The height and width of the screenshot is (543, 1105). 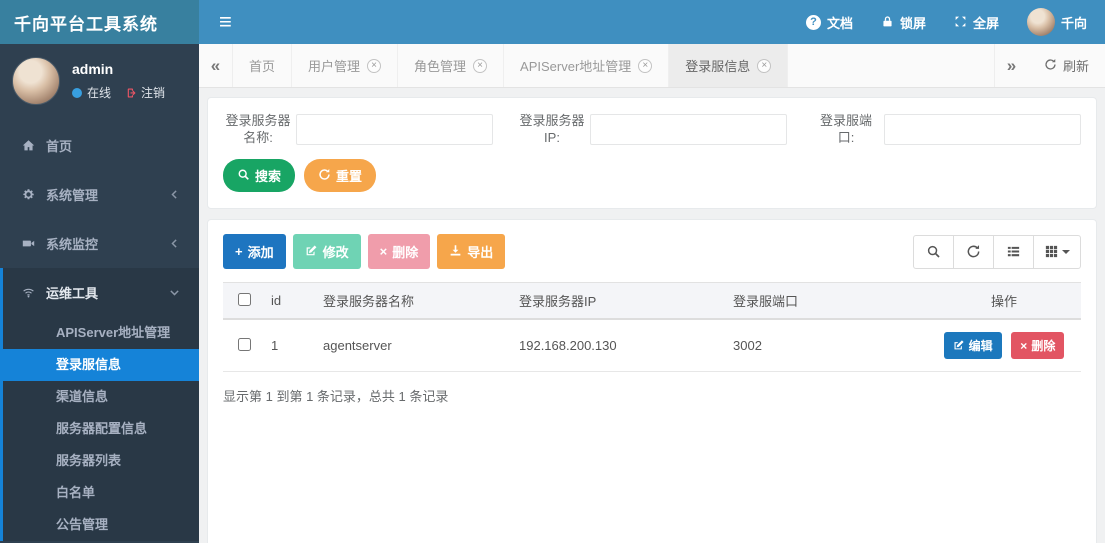 I want to click on tab-login-server-info: 登录服信息 ×, so click(x=729, y=65).